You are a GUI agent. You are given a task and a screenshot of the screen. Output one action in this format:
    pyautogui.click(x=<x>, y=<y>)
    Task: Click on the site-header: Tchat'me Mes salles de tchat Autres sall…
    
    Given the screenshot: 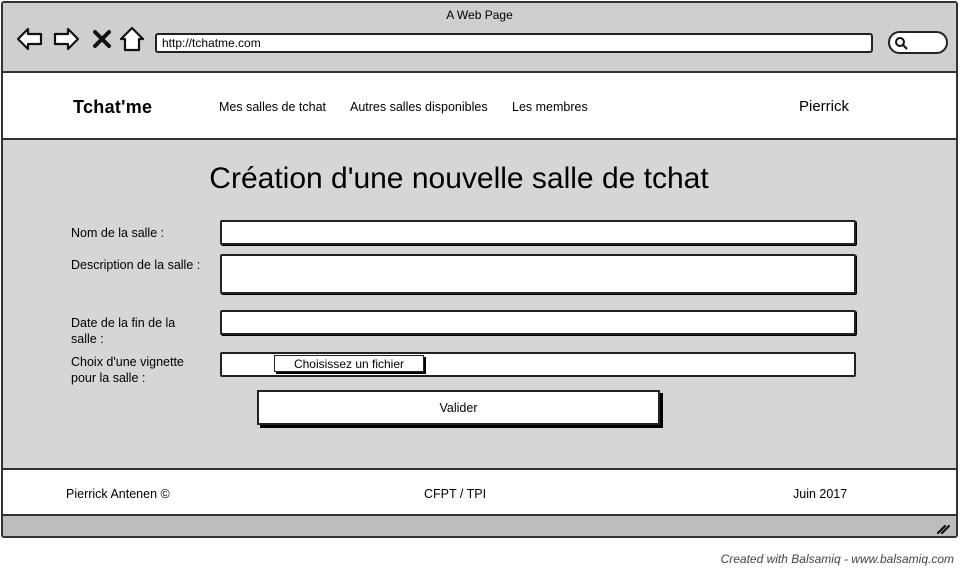 What is the action you would take?
    pyautogui.click(x=479, y=106)
    